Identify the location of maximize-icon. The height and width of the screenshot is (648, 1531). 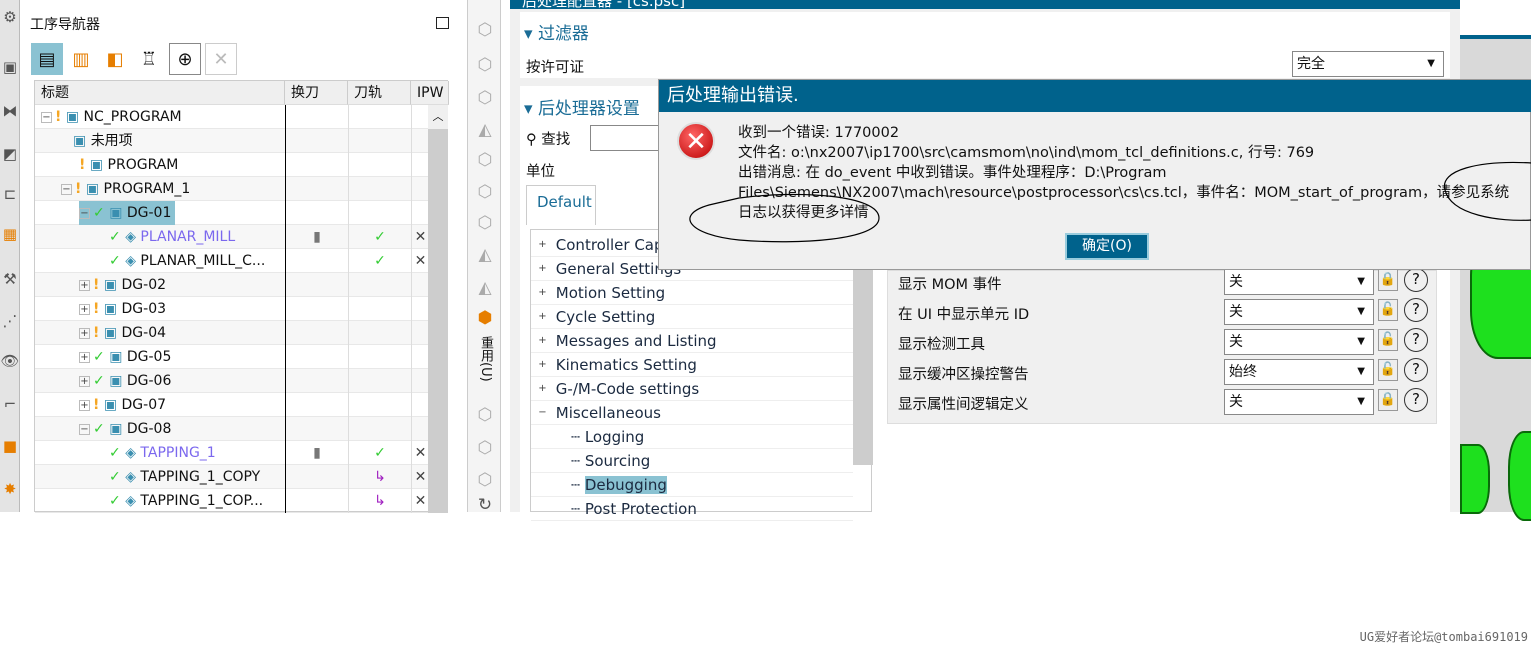
(442, 23).